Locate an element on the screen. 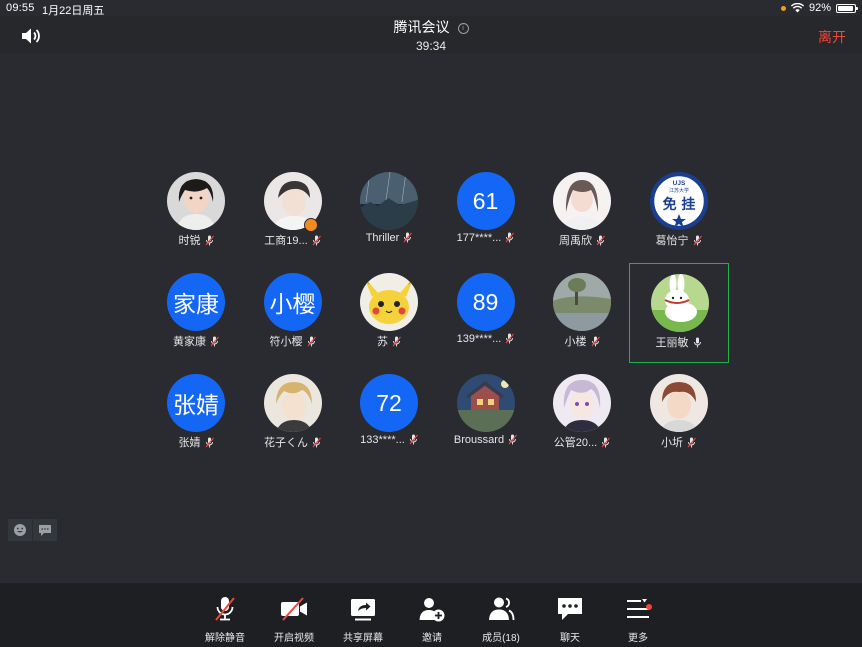 This screenshot has height=647, width=862. share-screen-label: 共享屏幕 is located at coordinates (363, 638).